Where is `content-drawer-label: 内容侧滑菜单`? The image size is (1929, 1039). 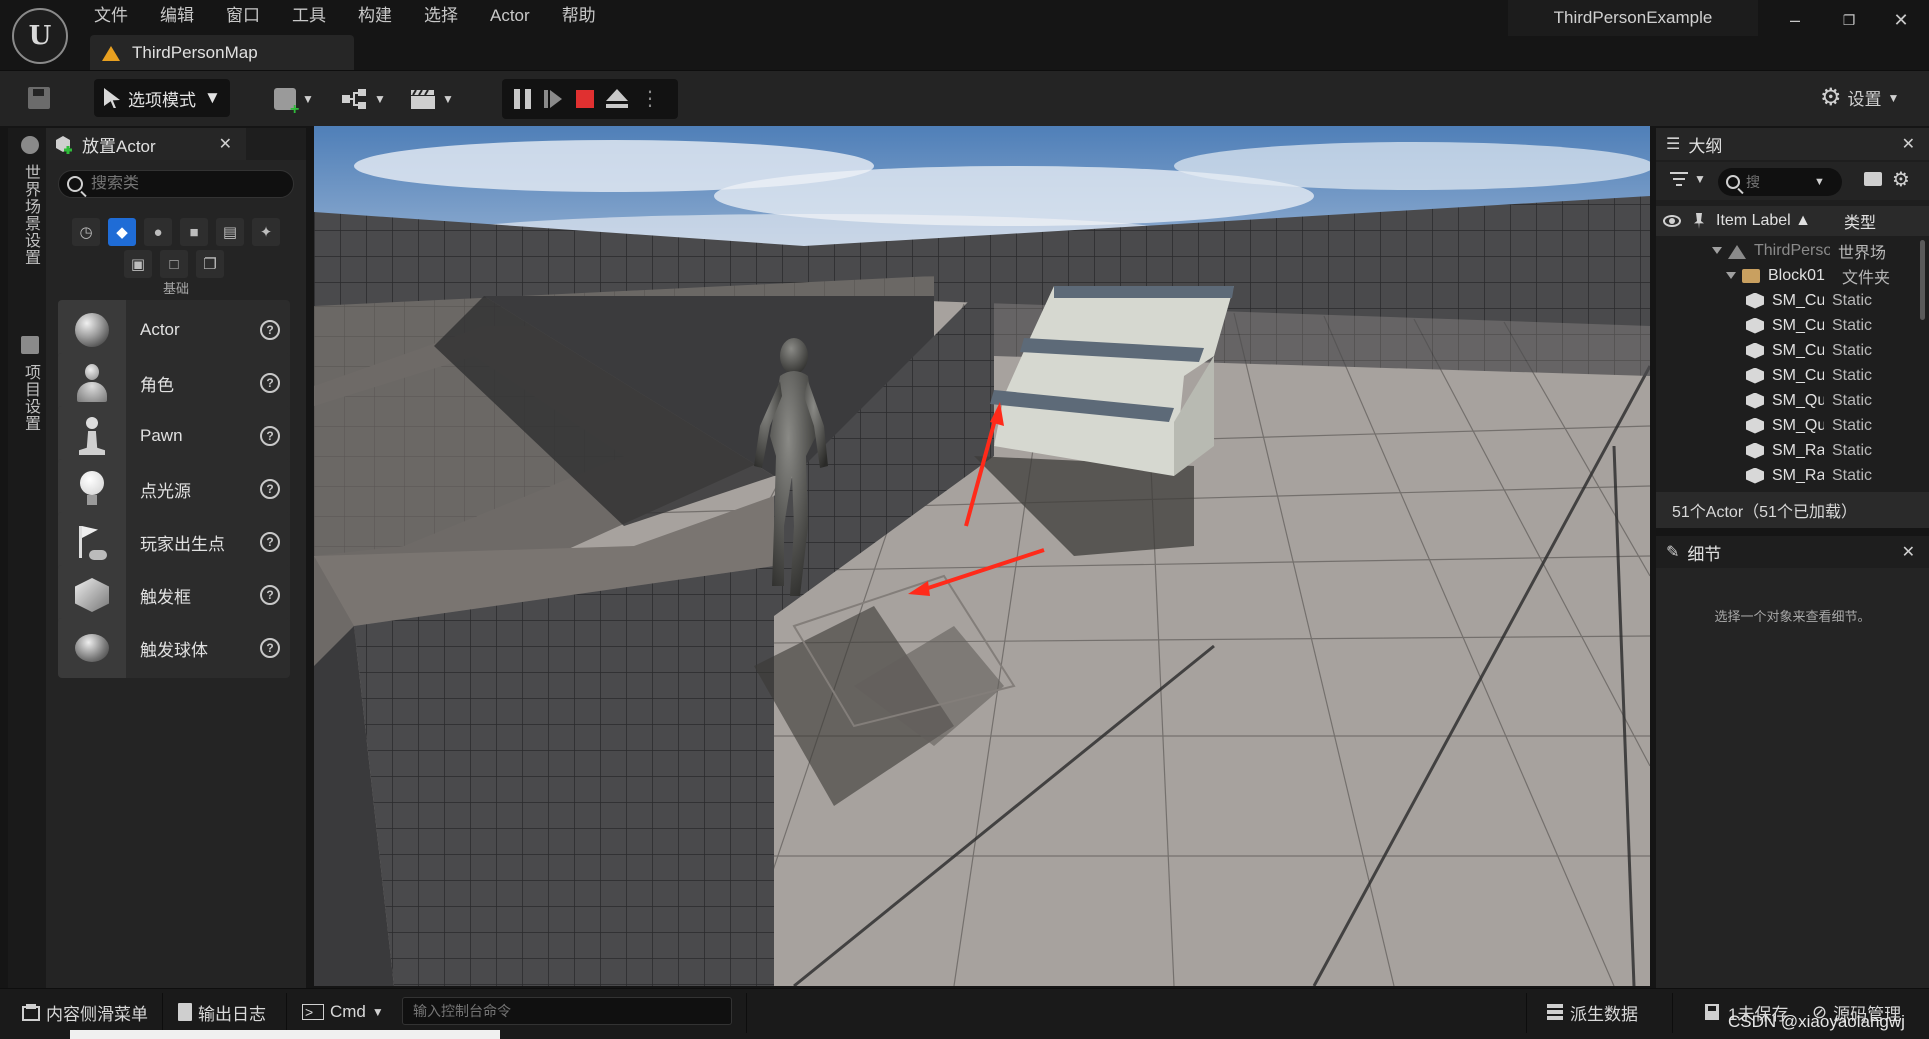 content-drawer-label: 内容侧滑菜单 is located at coordinates (97, 1014).